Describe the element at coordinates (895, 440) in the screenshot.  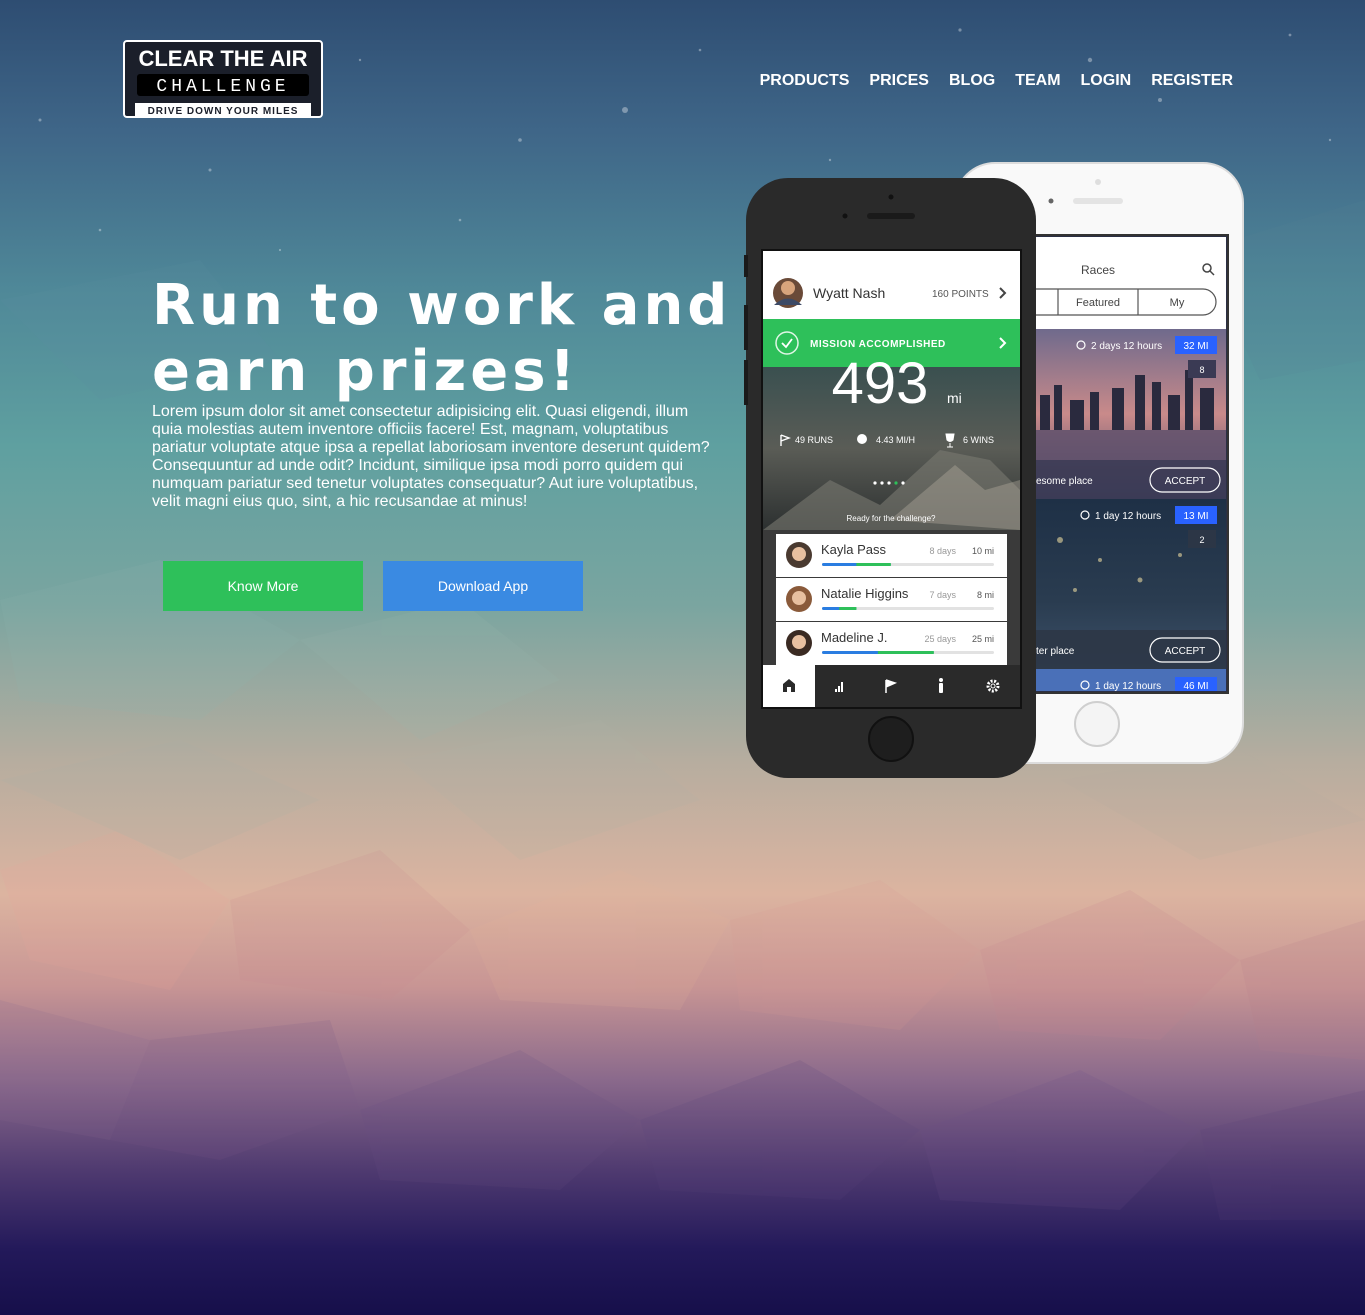
I see `stat-speed: 4.43 MI/H` at that location.